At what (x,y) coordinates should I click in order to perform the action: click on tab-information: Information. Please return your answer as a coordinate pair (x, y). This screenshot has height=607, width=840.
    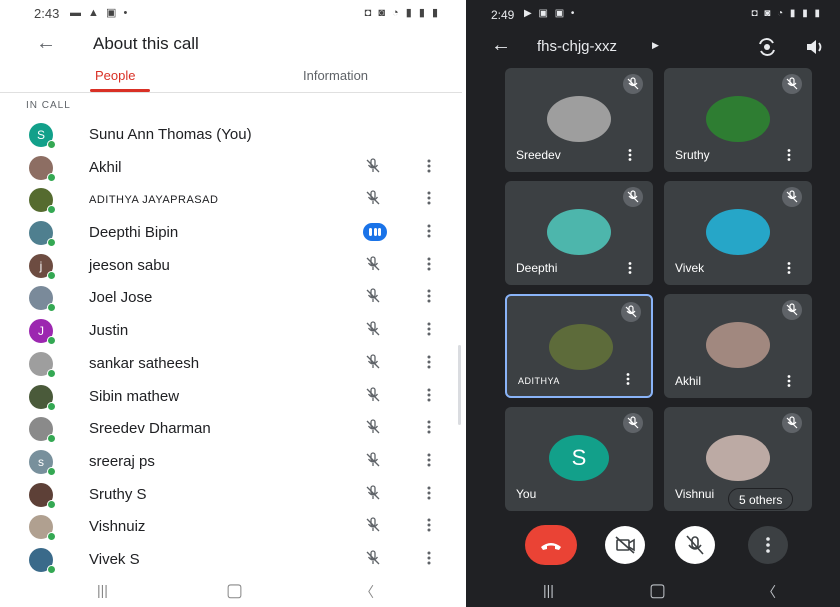
    Looking at the image, I should click on (335, 75).